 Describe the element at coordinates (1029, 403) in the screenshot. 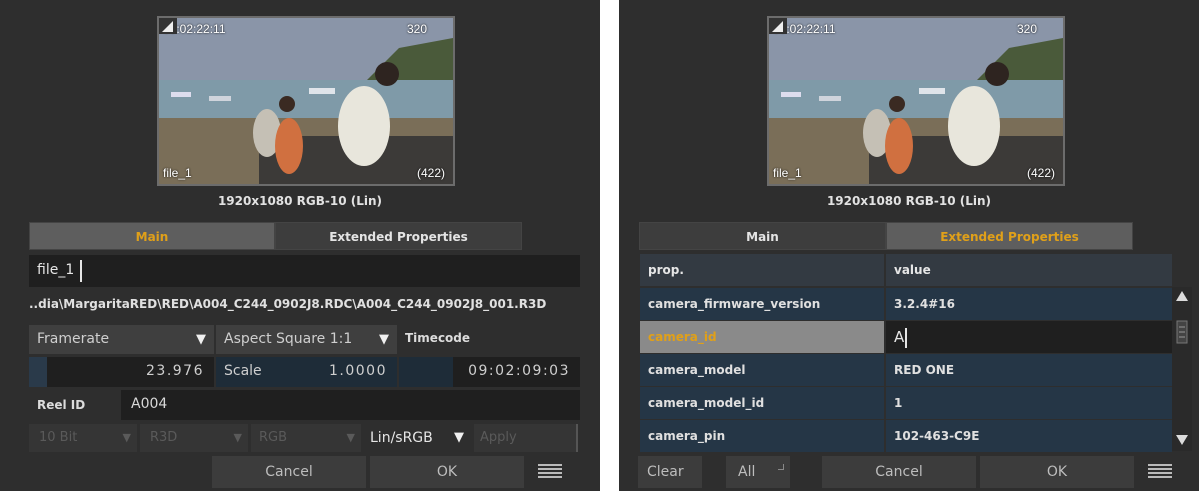

I see `value-cell: 1` at that location.